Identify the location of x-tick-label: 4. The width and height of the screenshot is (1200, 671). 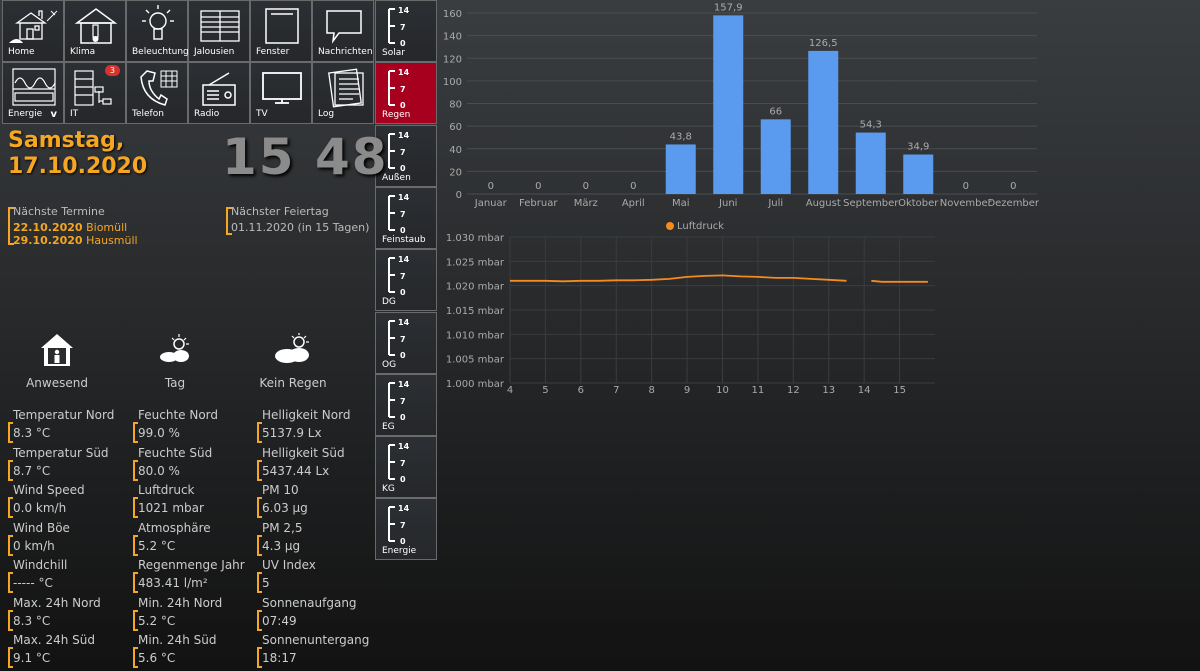
(510, 390).